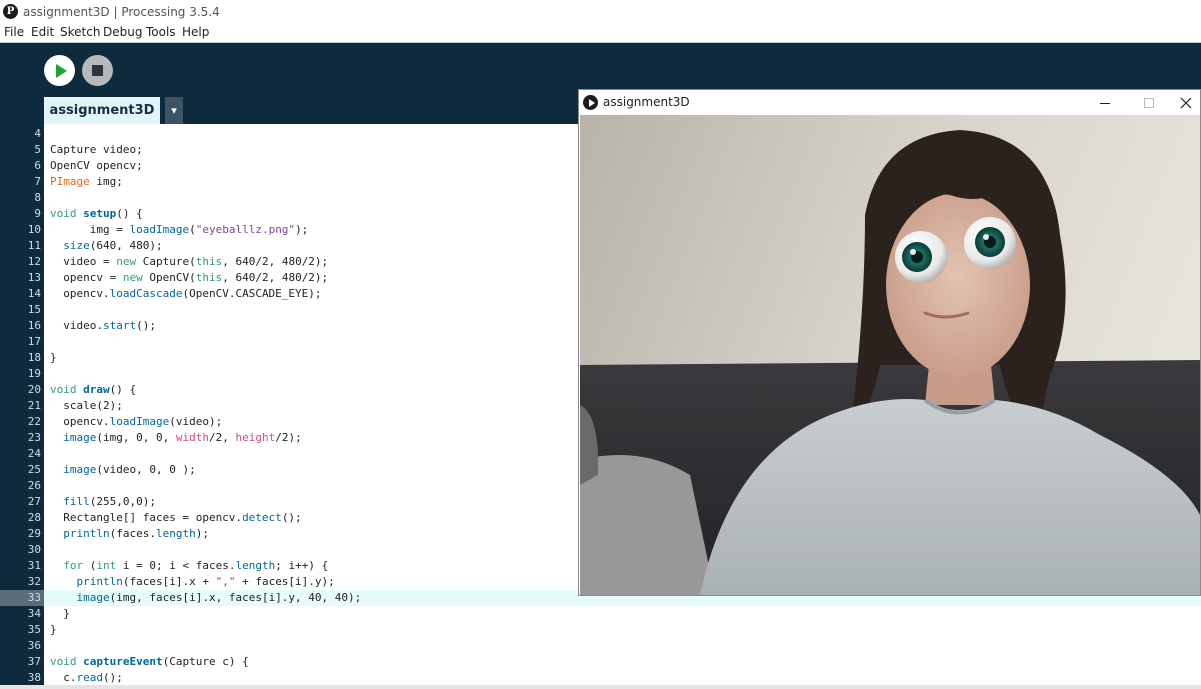 This screenshot has width=1201, height=689. What do you see at coordinates (34, 661) in the screenshot?
I see `line-number: 37` at bounding box center [34, 661].